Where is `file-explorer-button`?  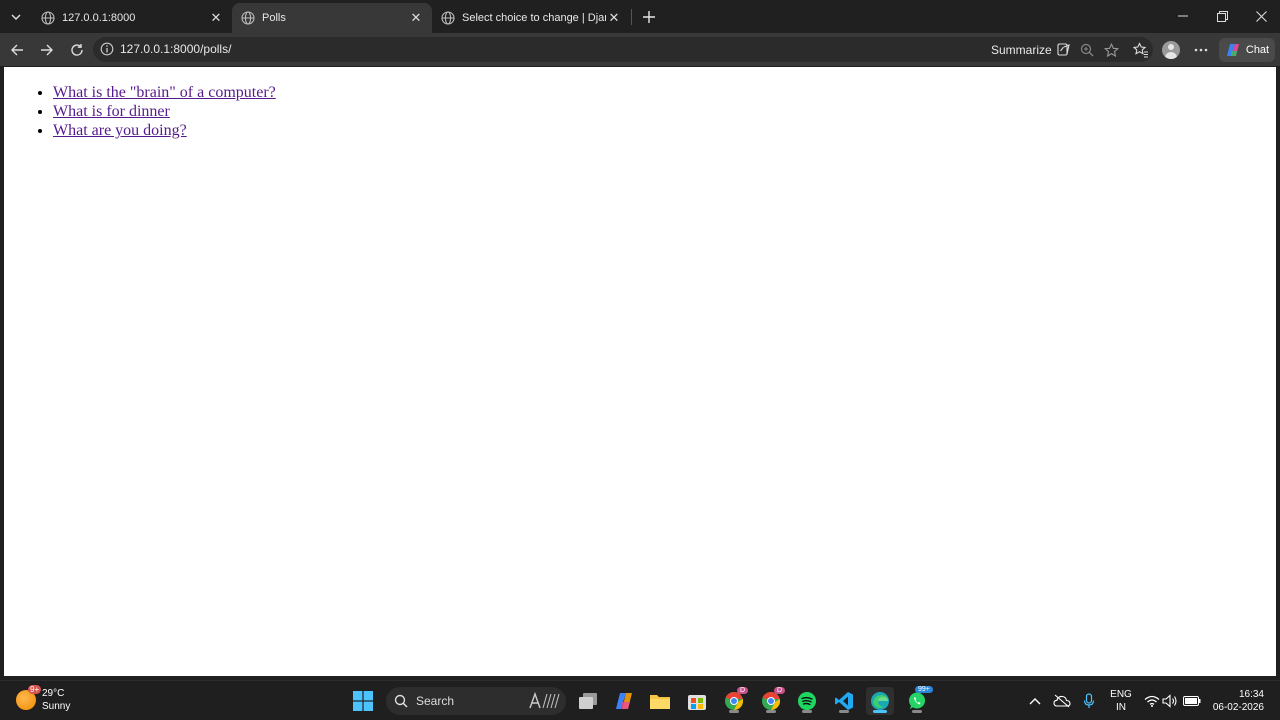 file-explorer-button is located at coordinates (660, 701).